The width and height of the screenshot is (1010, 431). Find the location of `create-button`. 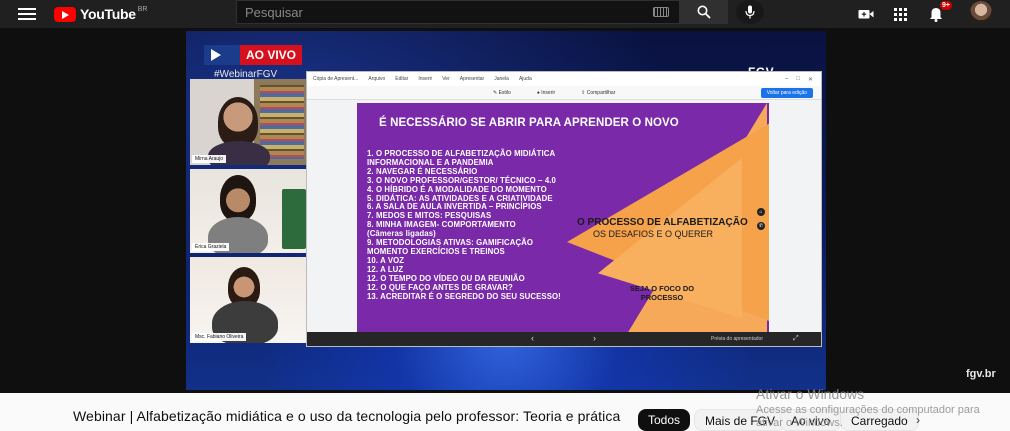

create-button is located at coordinates (866, 14).